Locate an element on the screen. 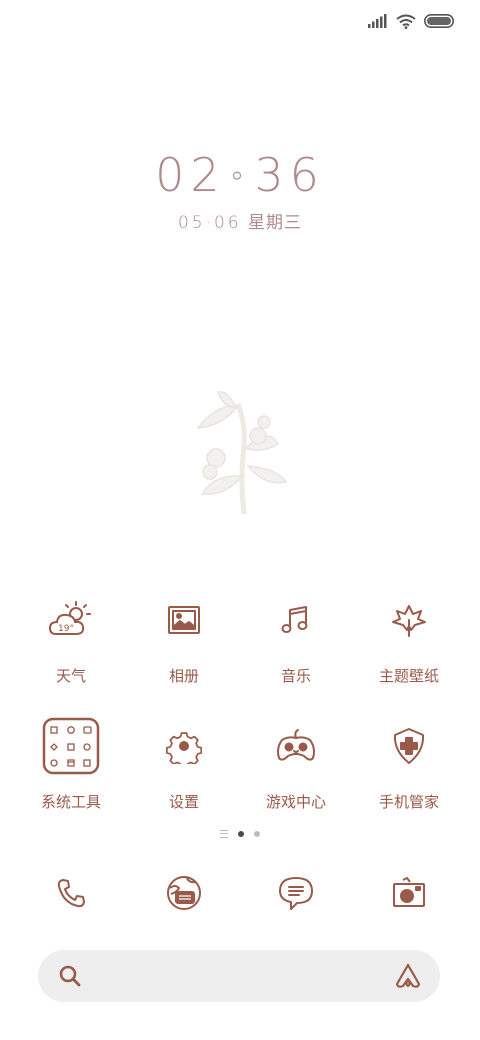  clock-date: 05·06 星期三 is located at coordinates (240, 220).